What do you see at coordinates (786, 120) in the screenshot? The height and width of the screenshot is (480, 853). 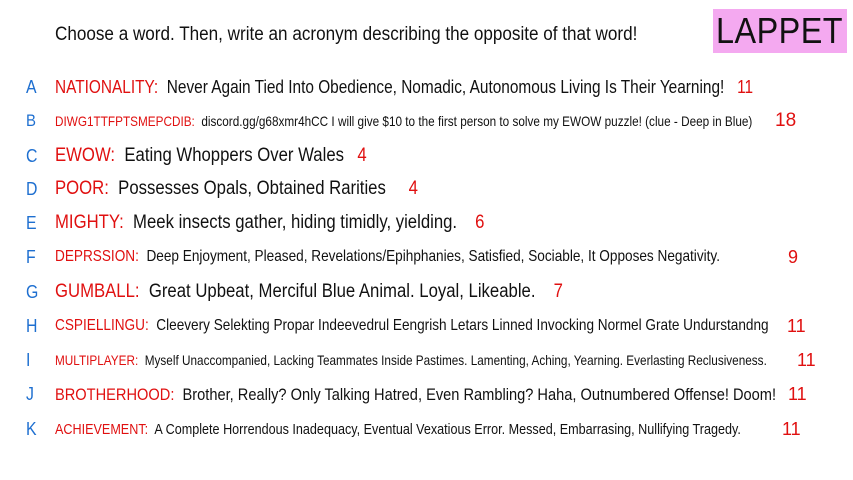 I see `entry-score: 18` at bounding box center [786, 120].